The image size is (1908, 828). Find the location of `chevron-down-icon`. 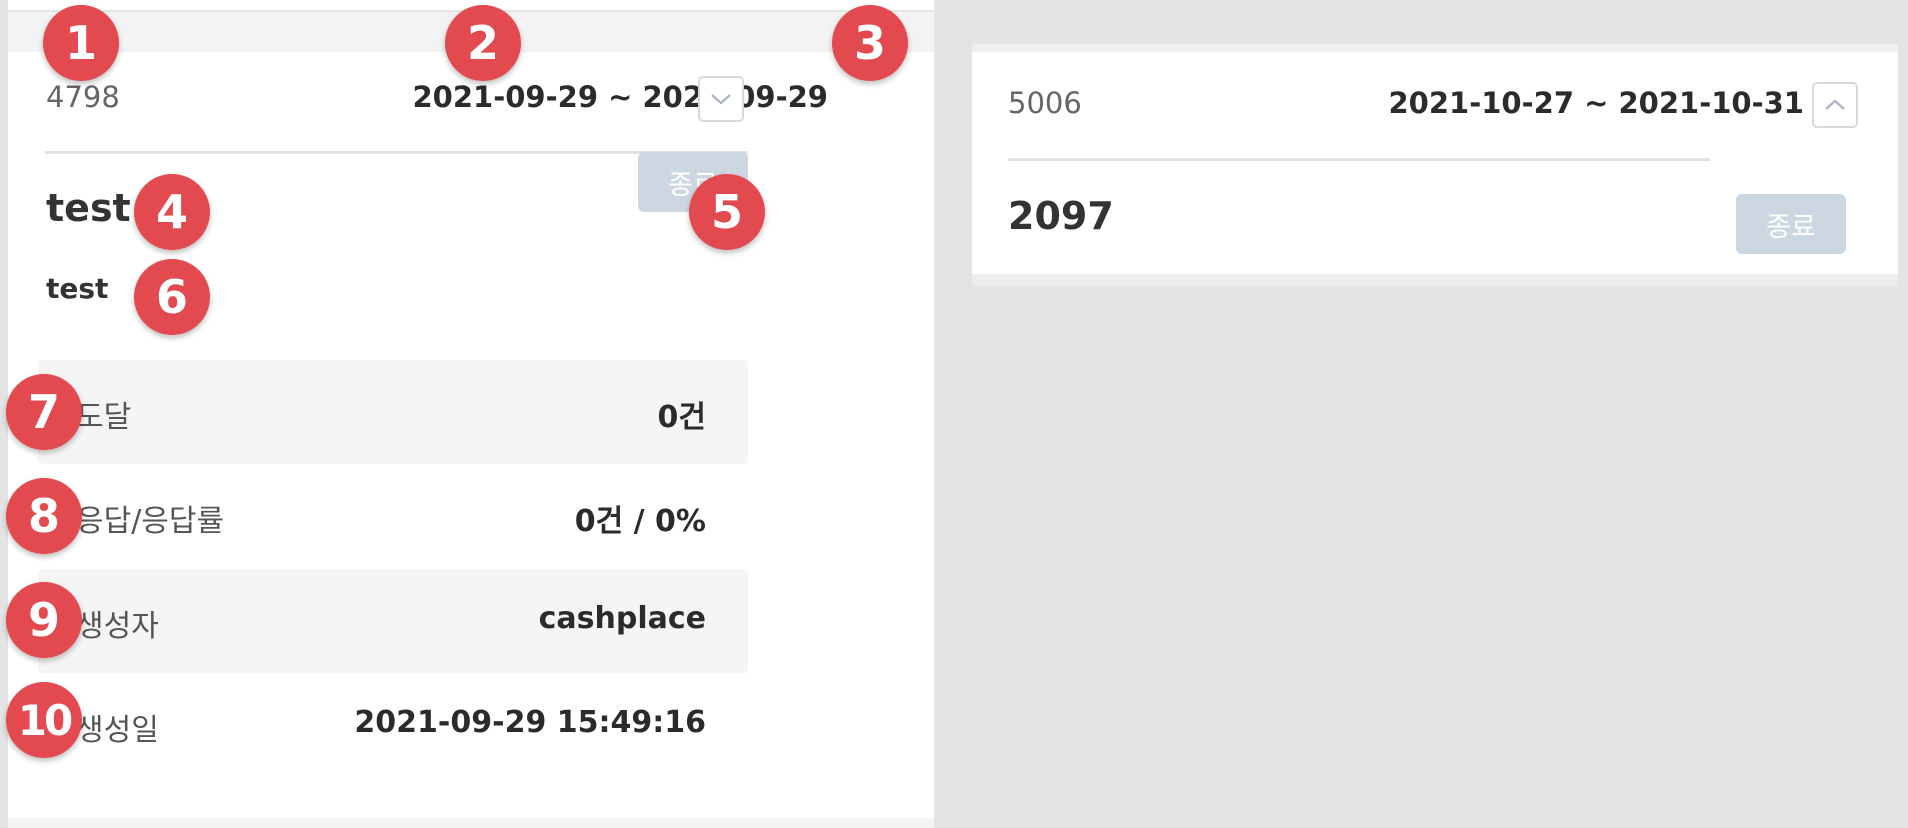

chevron-down-icon is located at coordinates (721, 99).